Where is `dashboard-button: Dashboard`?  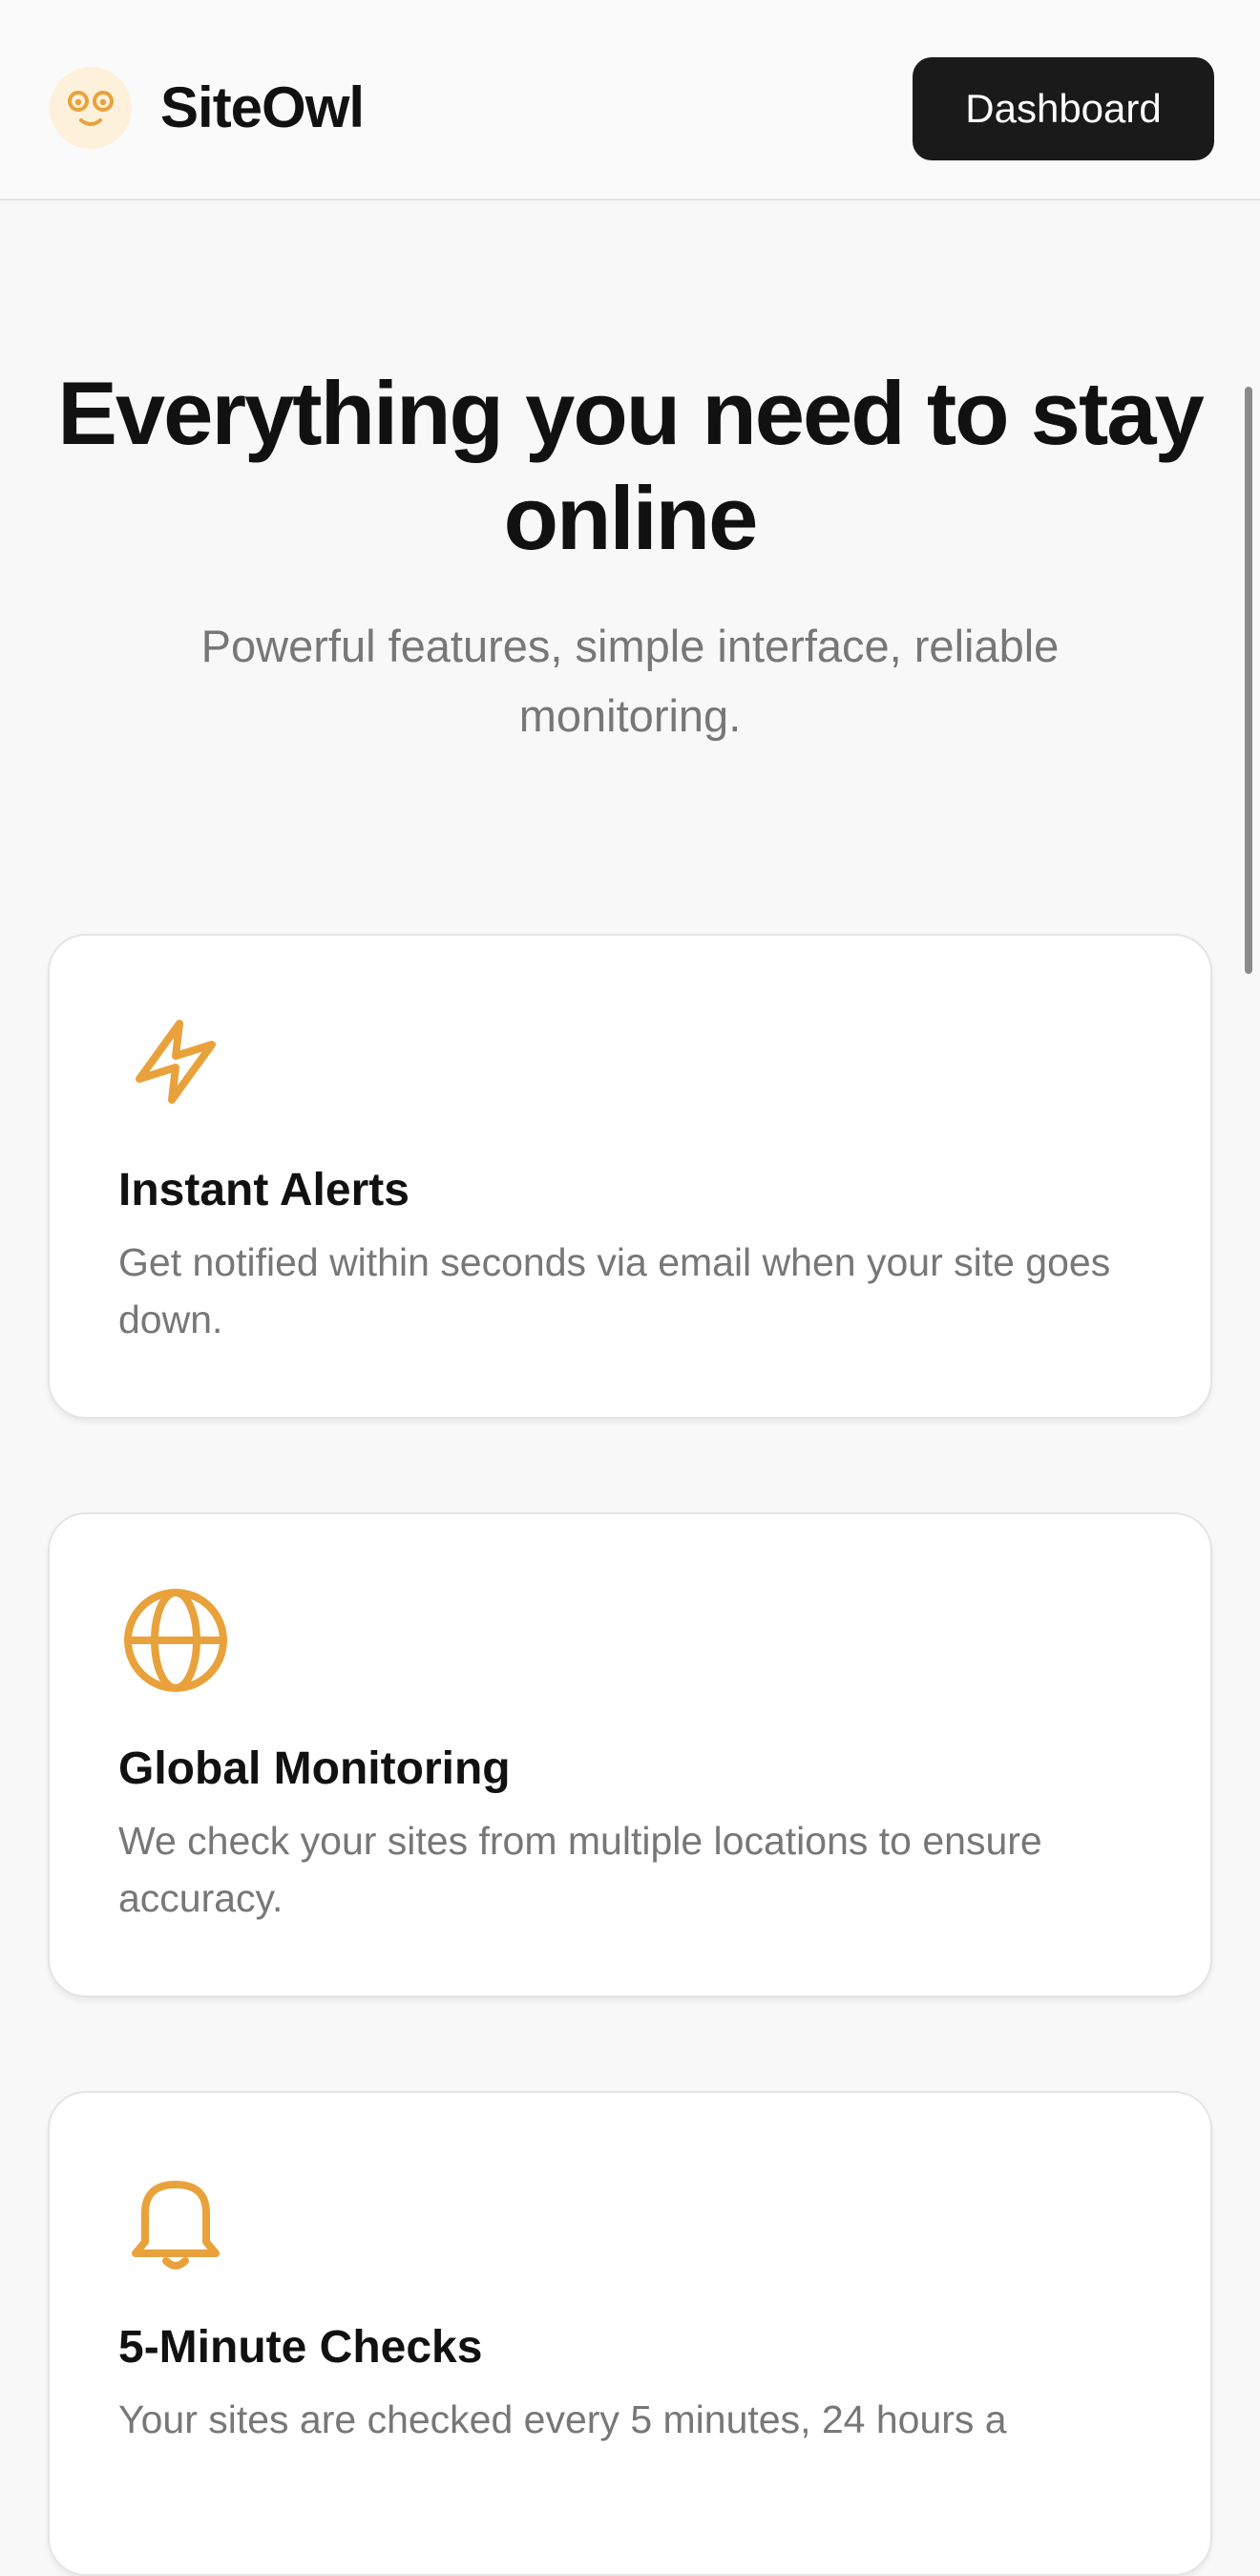 dashboard-button: Dashboard is located at coordinates (1063, 108).